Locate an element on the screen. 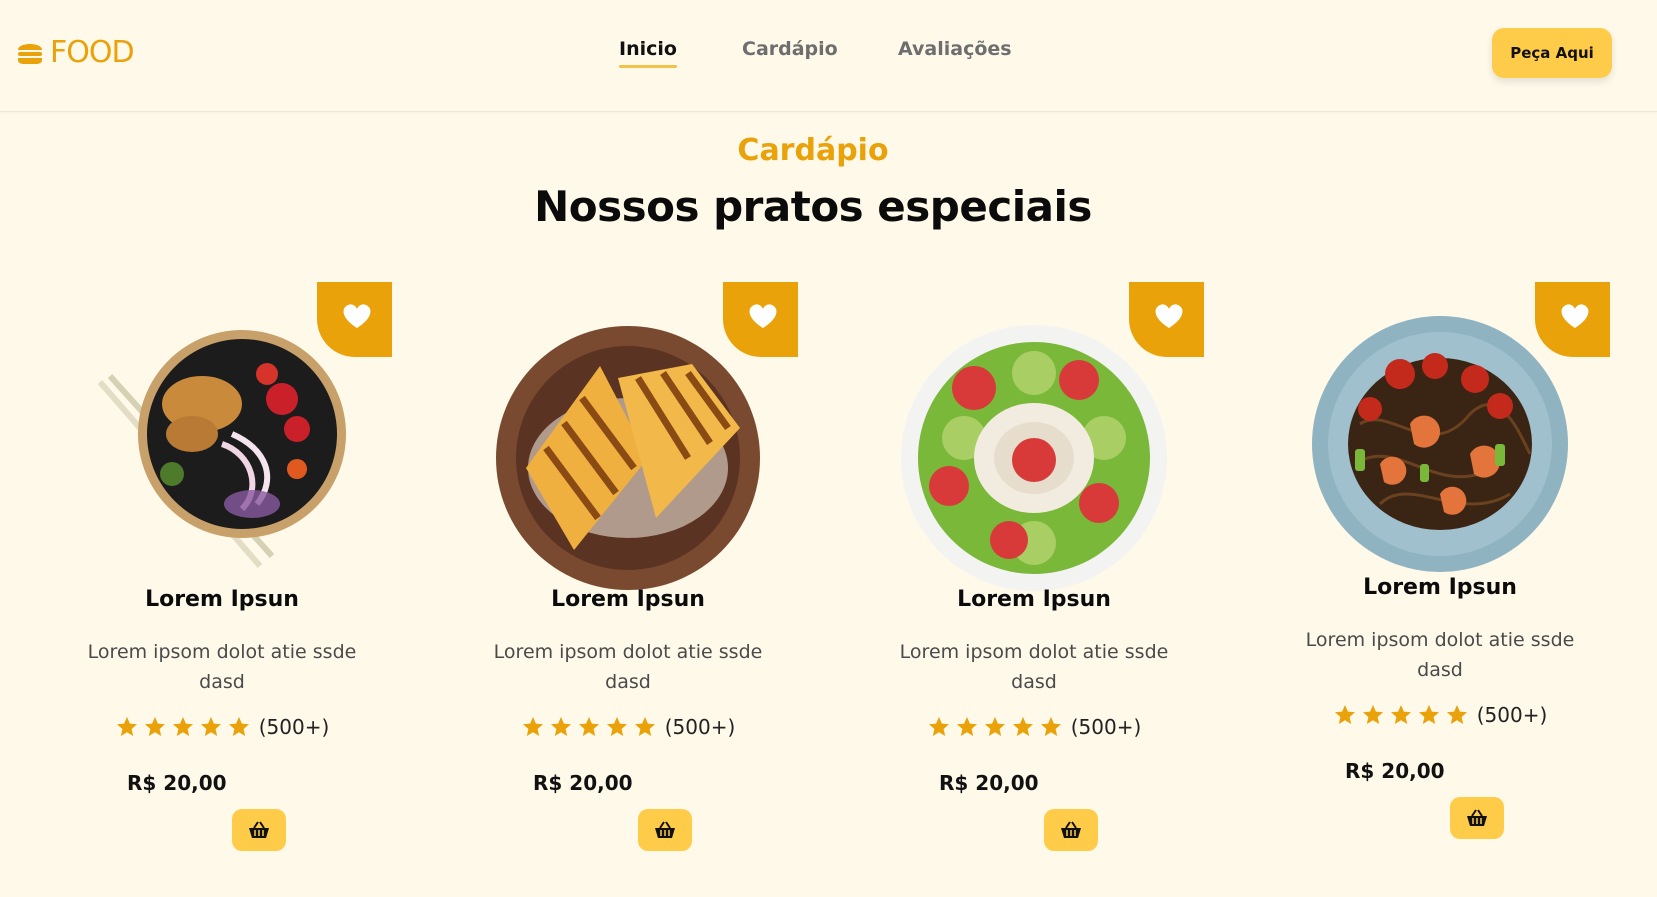 Image resolution: width=1657 pixels, height=897 pixels. nav-avaliacoes: Avaliações is located at coordinates (955, 49).